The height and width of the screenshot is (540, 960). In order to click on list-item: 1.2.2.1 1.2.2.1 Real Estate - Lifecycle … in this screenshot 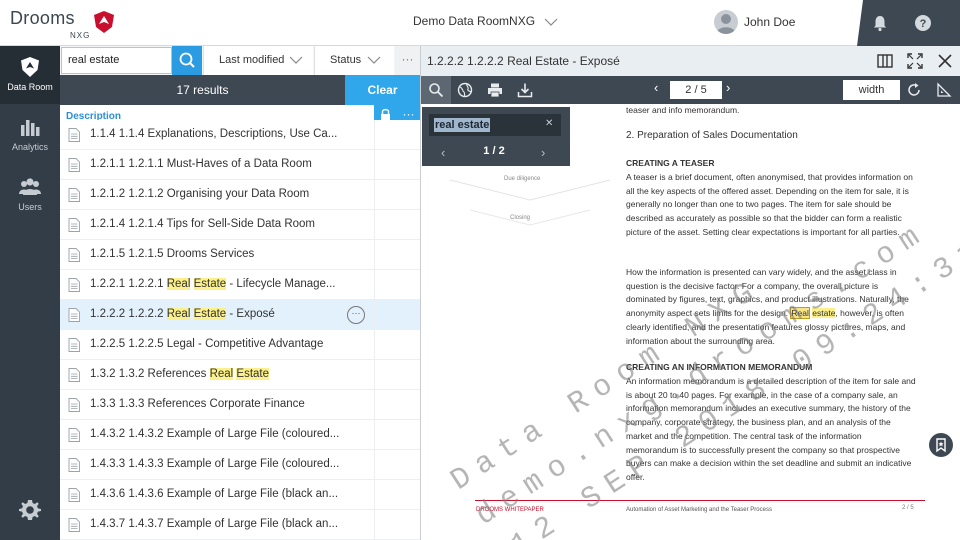, I will do `click(240, 285)`.